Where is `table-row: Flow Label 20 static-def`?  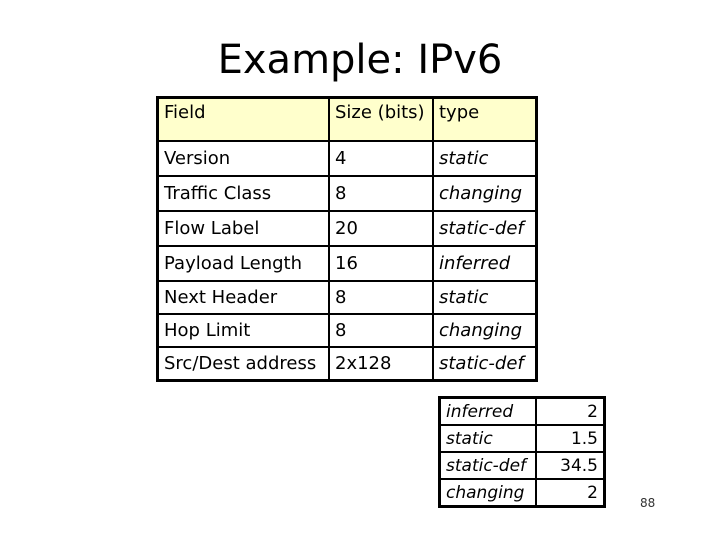 table-row: Flow Label 20 static-def is located at coordinates (347, 228).